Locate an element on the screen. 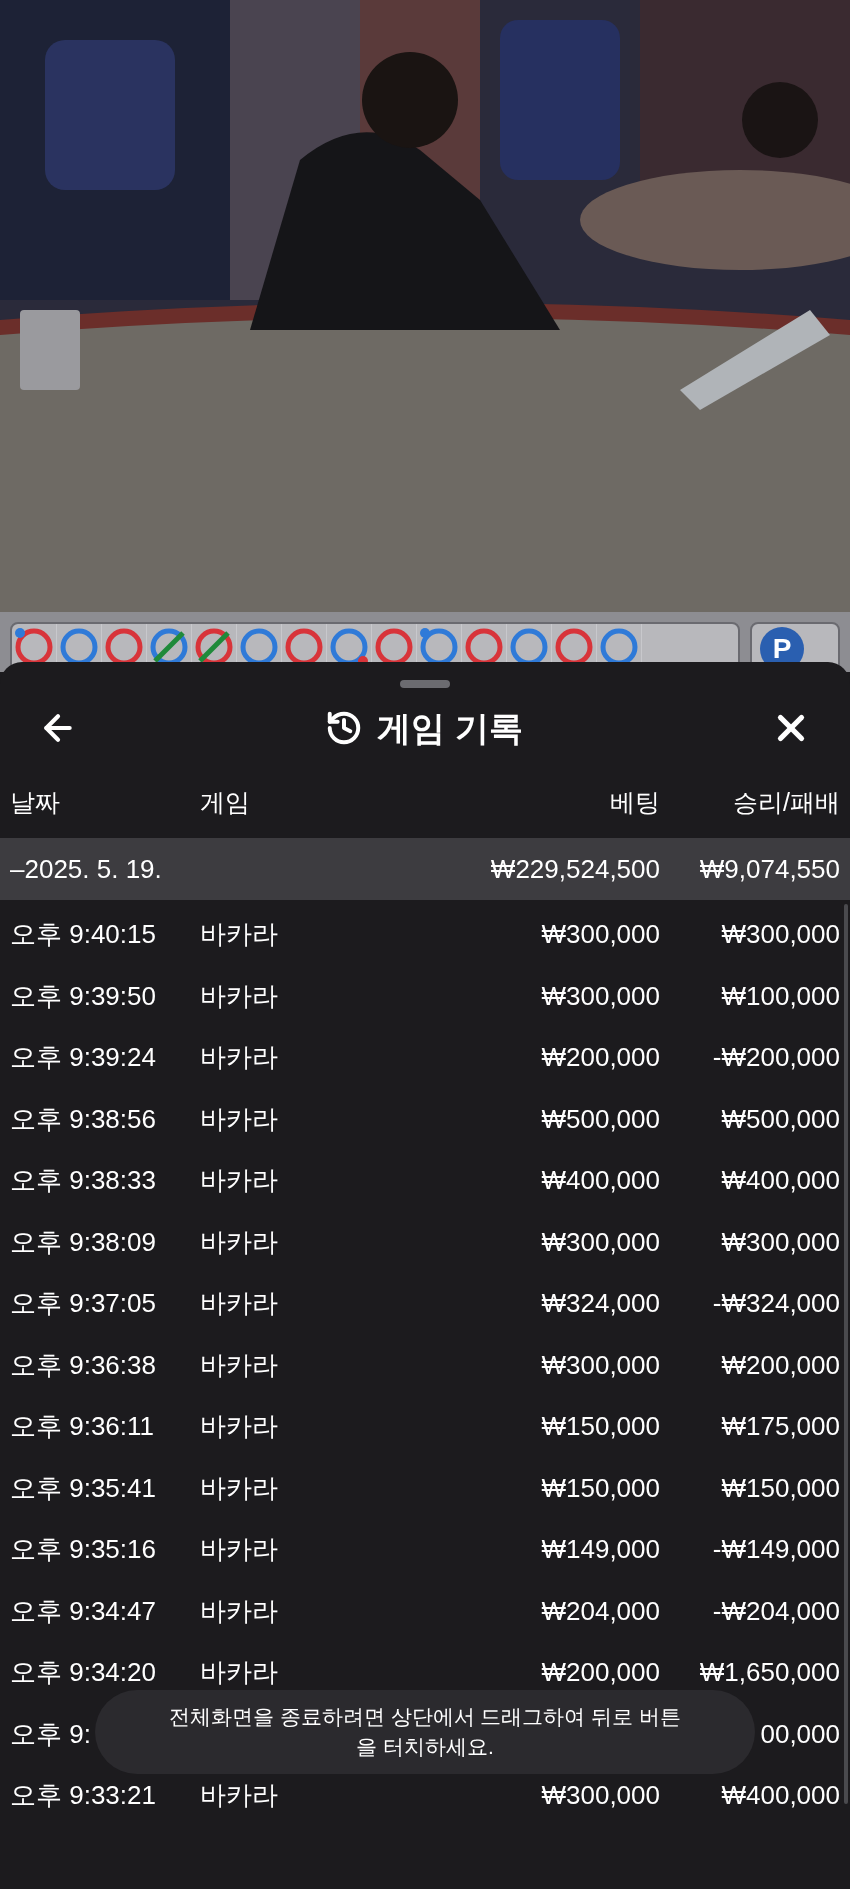 The width and height of the screenshot is (850, 1889). time-cell-text: 오후 9:35:16 is located at coordinates (83, 1550).